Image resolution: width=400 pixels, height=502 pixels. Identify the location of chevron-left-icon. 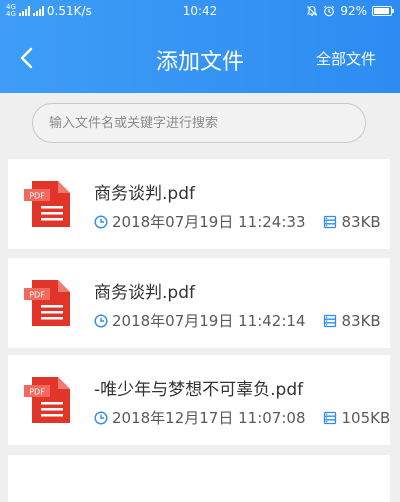
(26, 58).